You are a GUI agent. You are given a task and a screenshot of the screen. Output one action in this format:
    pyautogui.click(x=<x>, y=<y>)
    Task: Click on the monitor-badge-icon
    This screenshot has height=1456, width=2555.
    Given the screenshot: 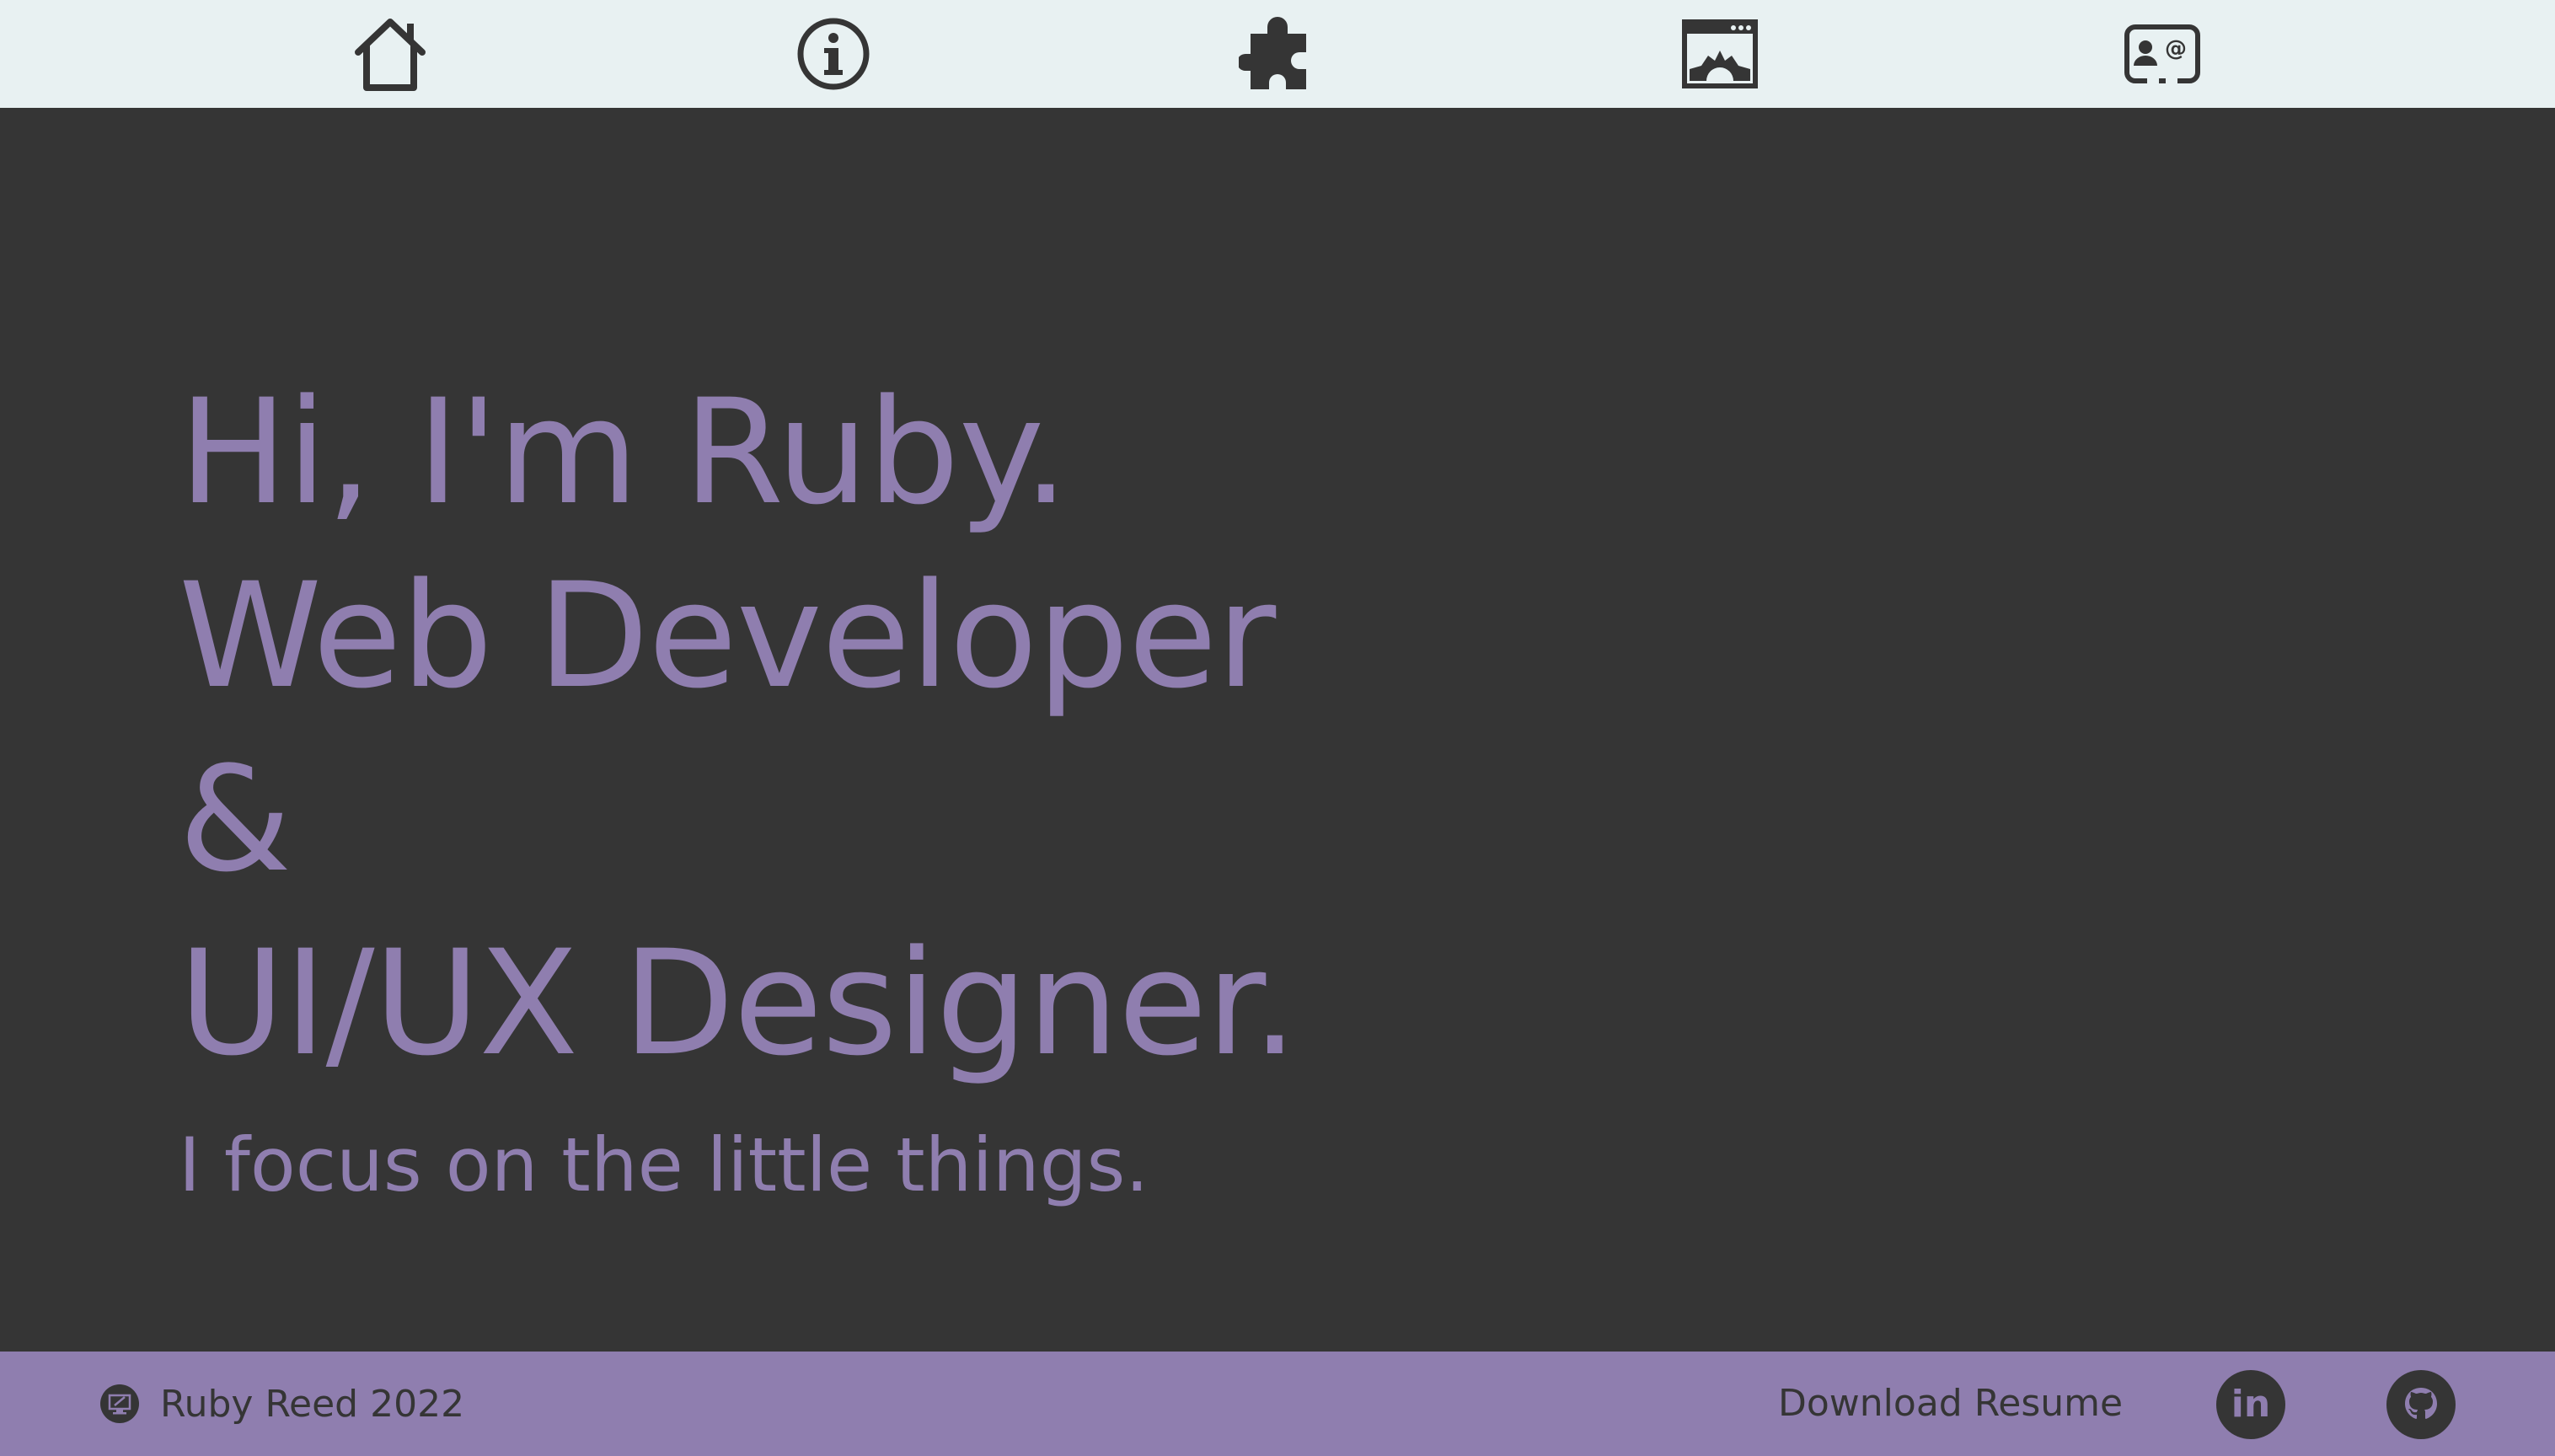 What is the action you would take?
    pyautogui.click(x=120, y=1403)
    